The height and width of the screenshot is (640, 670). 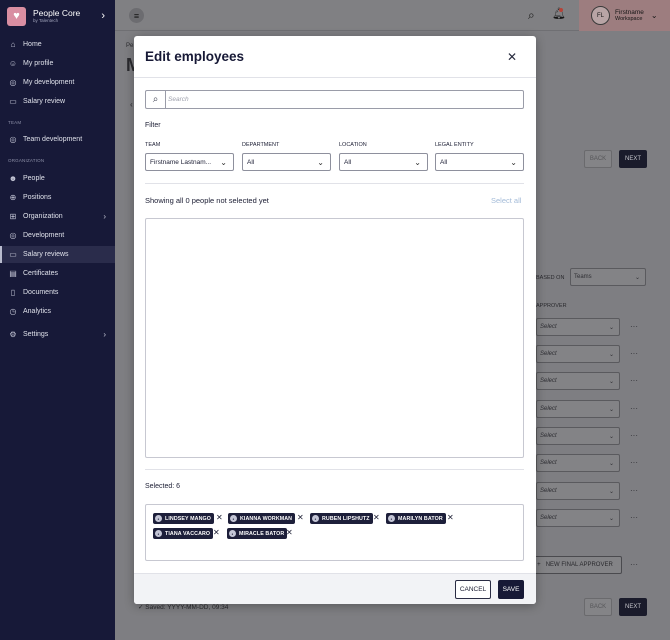 I want to click on filter-heading: Filter, so click(x=153, y=125).